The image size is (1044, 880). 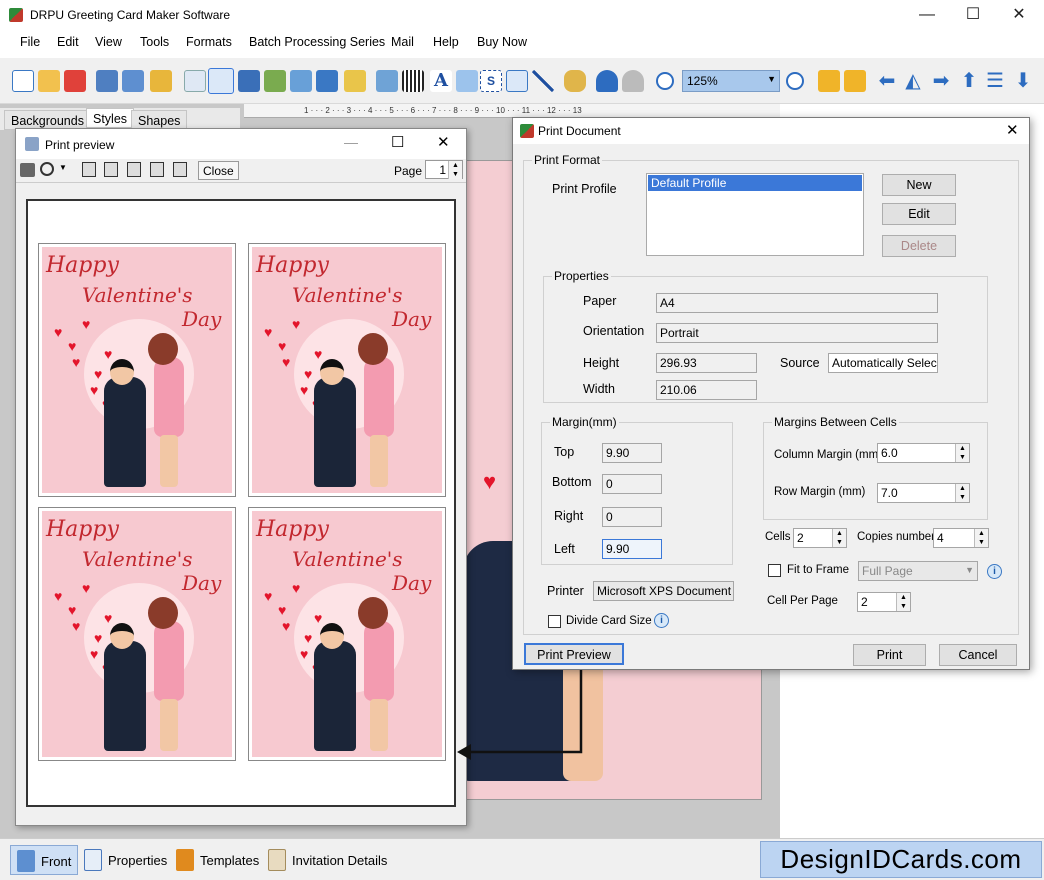 What do you see at coordinates (574, 654) in the screenshot?
I see `print-preview-button: Print Preview` at bounding box center [574, 654].